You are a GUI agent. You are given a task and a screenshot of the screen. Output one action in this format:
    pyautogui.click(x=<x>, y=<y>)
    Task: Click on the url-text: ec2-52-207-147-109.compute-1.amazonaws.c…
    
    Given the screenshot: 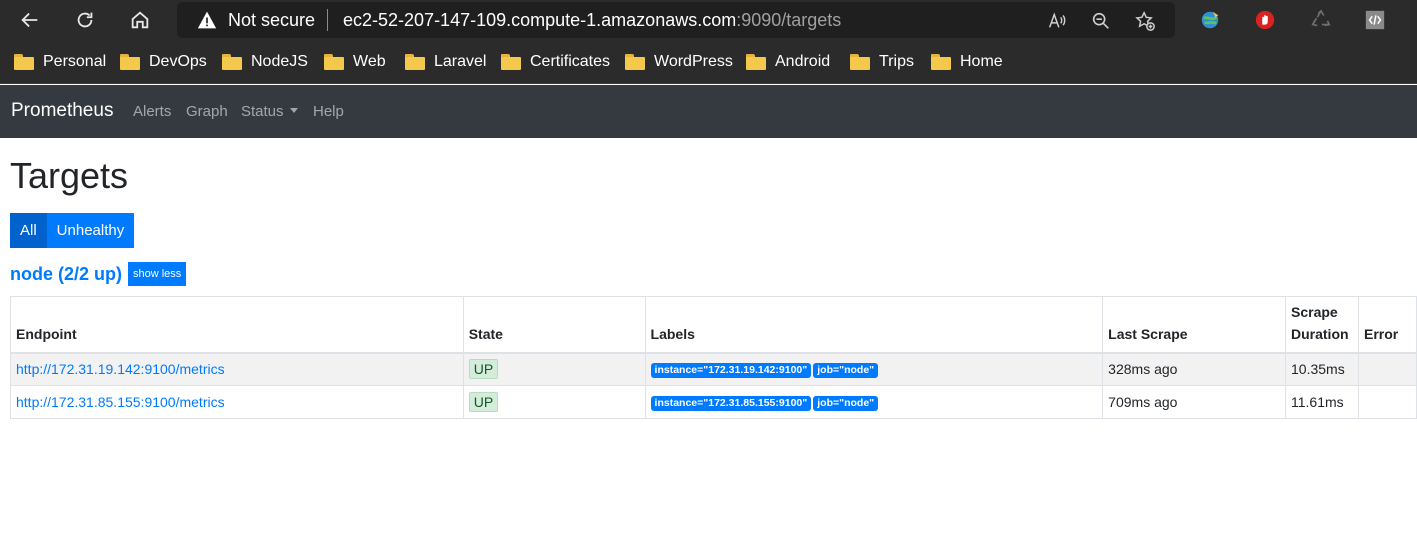 What is the action you would take?
    pyautogui.click(x=592, y=20)
    